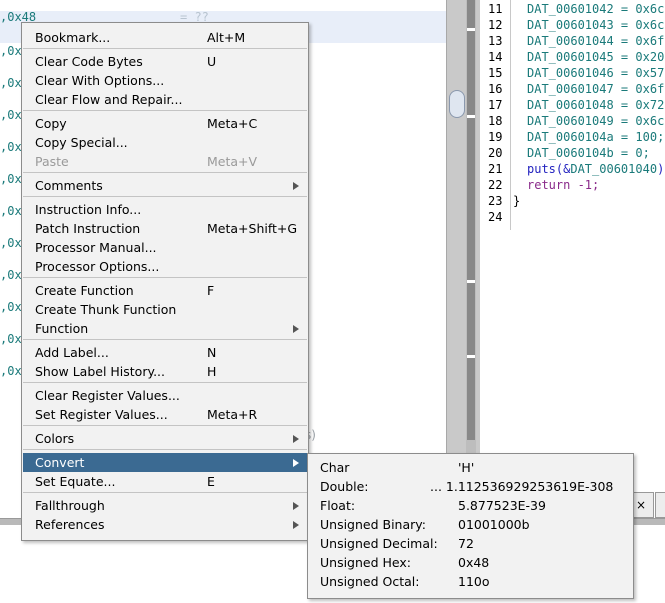  I want to click on convert-item-double: Double: ... 1.112536929253619E-308, so click(470, 486).